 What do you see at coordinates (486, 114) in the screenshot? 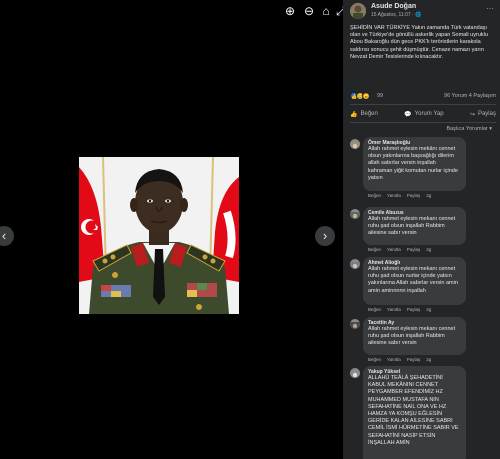
I see `share-label: Paylaş` at bounding box center [486, 114].